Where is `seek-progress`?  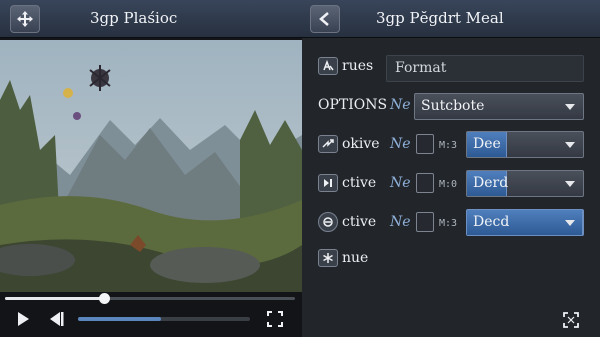
seek-progress is located at coordinates (54, 298).